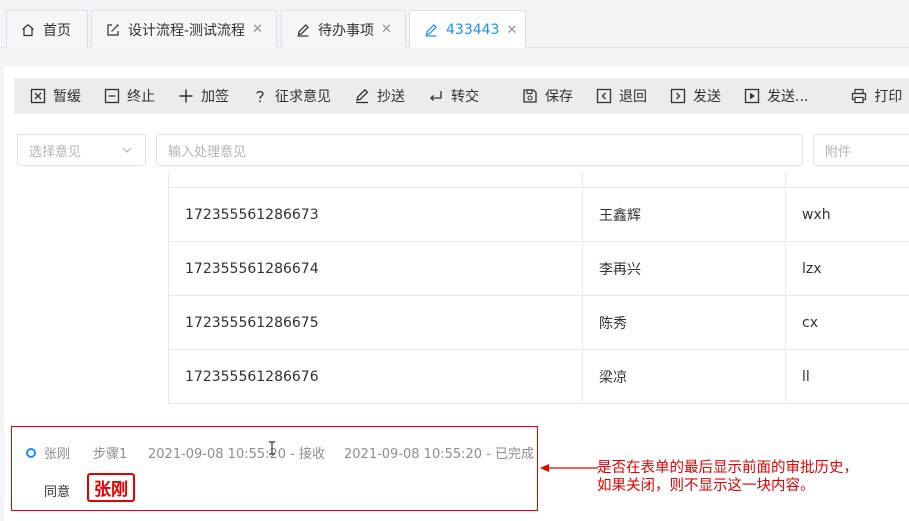  I want to click on action-toolbar: 暂缓 终止 加签 征求意见 抄送 转交 保存 退回 发送 发送... 打印, so click(461, 96).